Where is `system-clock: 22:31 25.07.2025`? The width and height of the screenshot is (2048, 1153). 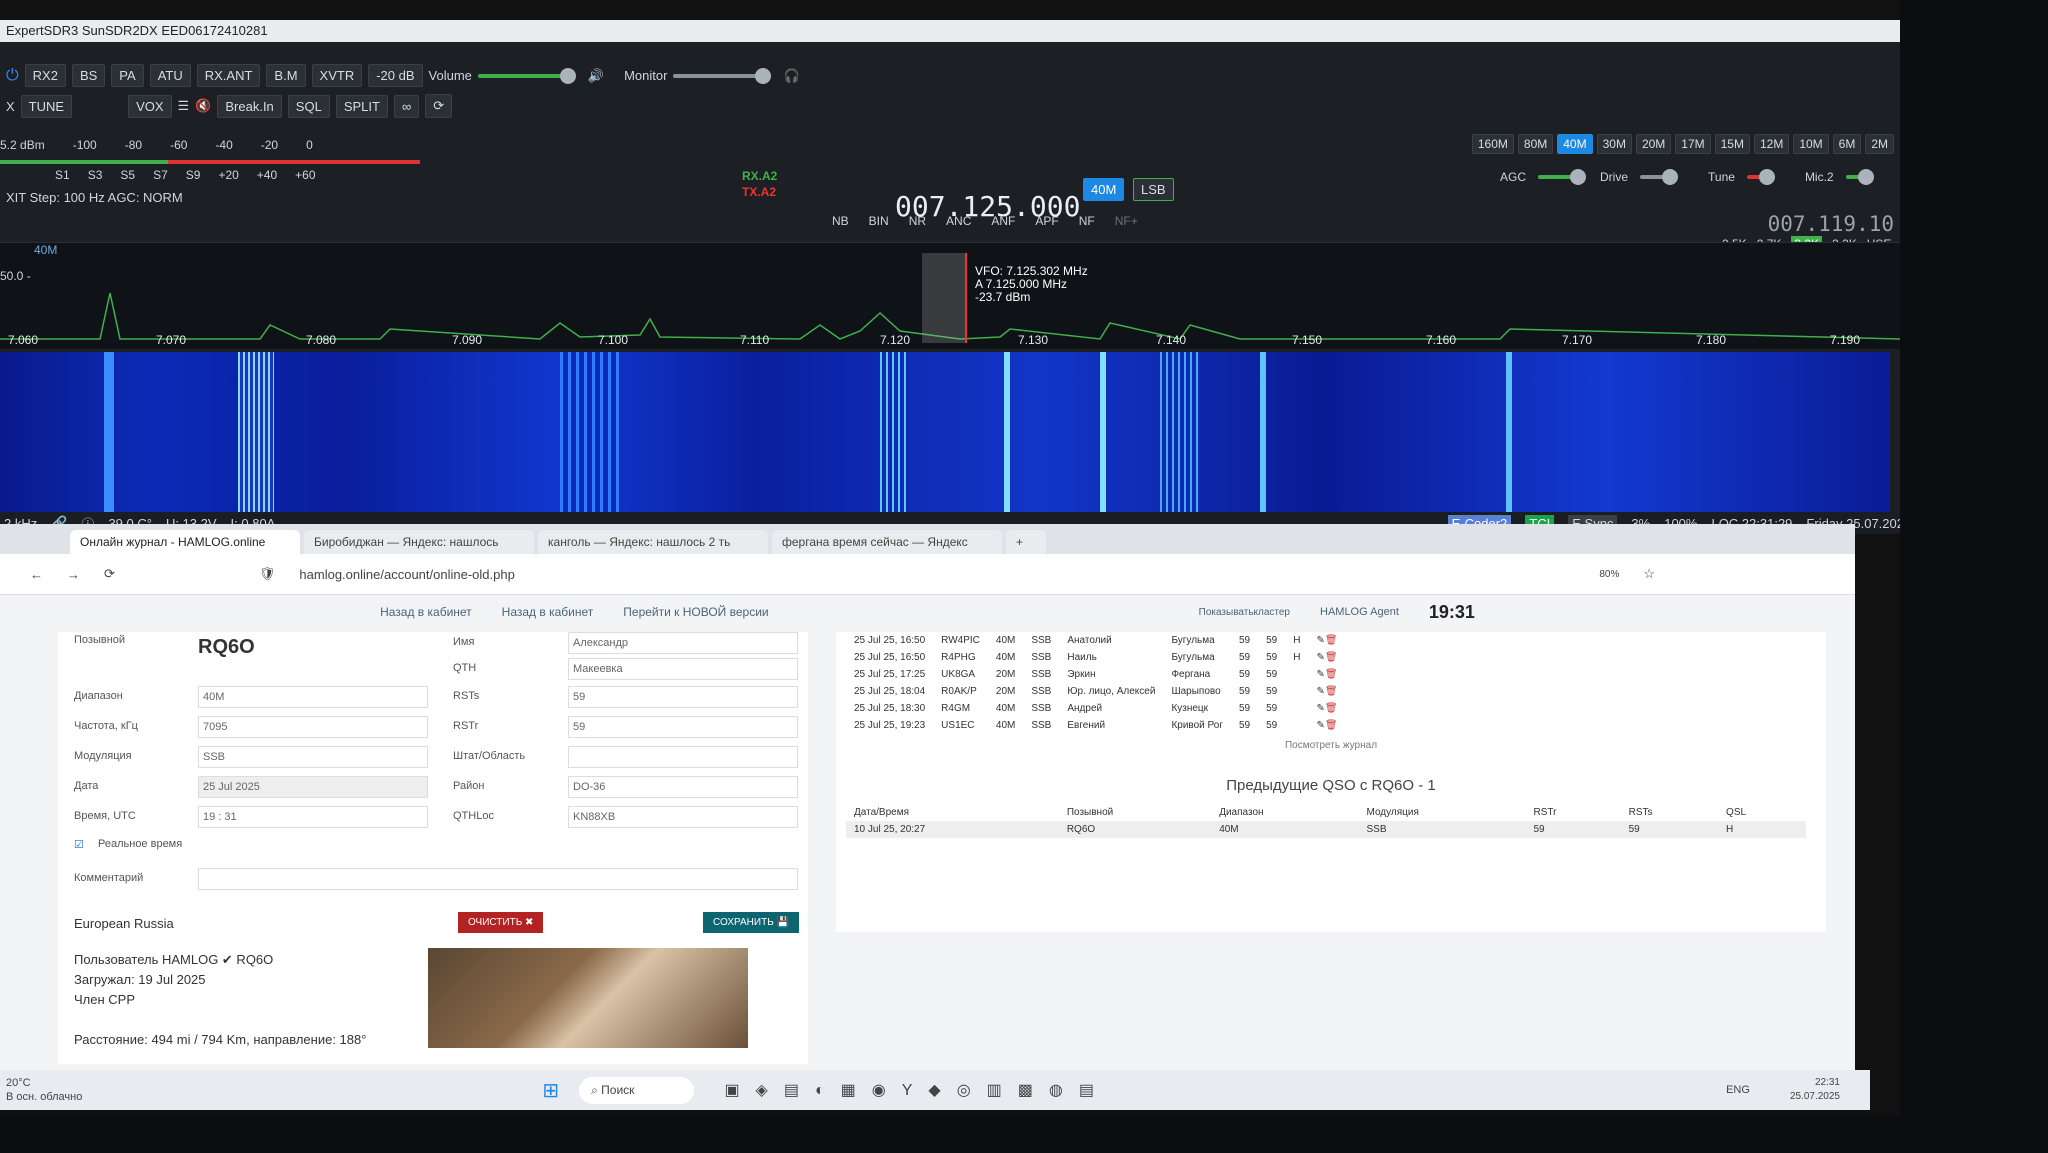
system-clock: 22:31 25.07.2025 is located at coordinates (1815, 1090).